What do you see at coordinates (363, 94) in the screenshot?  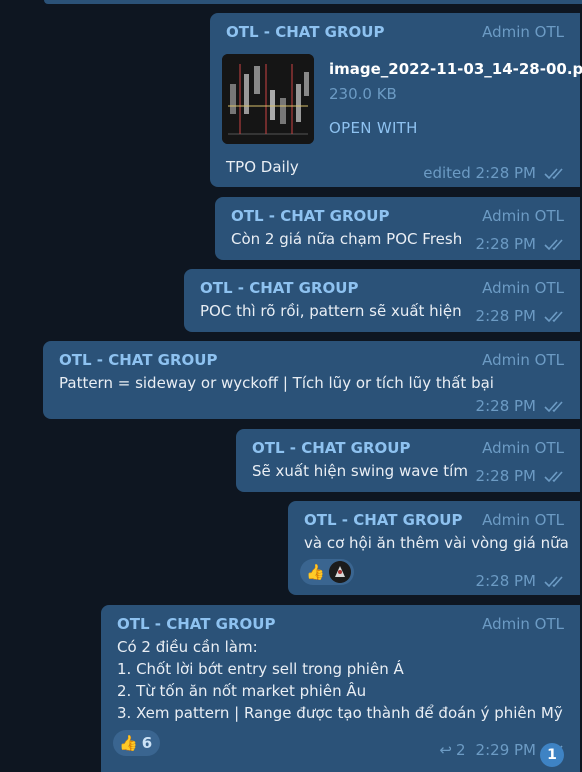 I see `file-size: 230.0 KB` at bounding box center [363, 94].